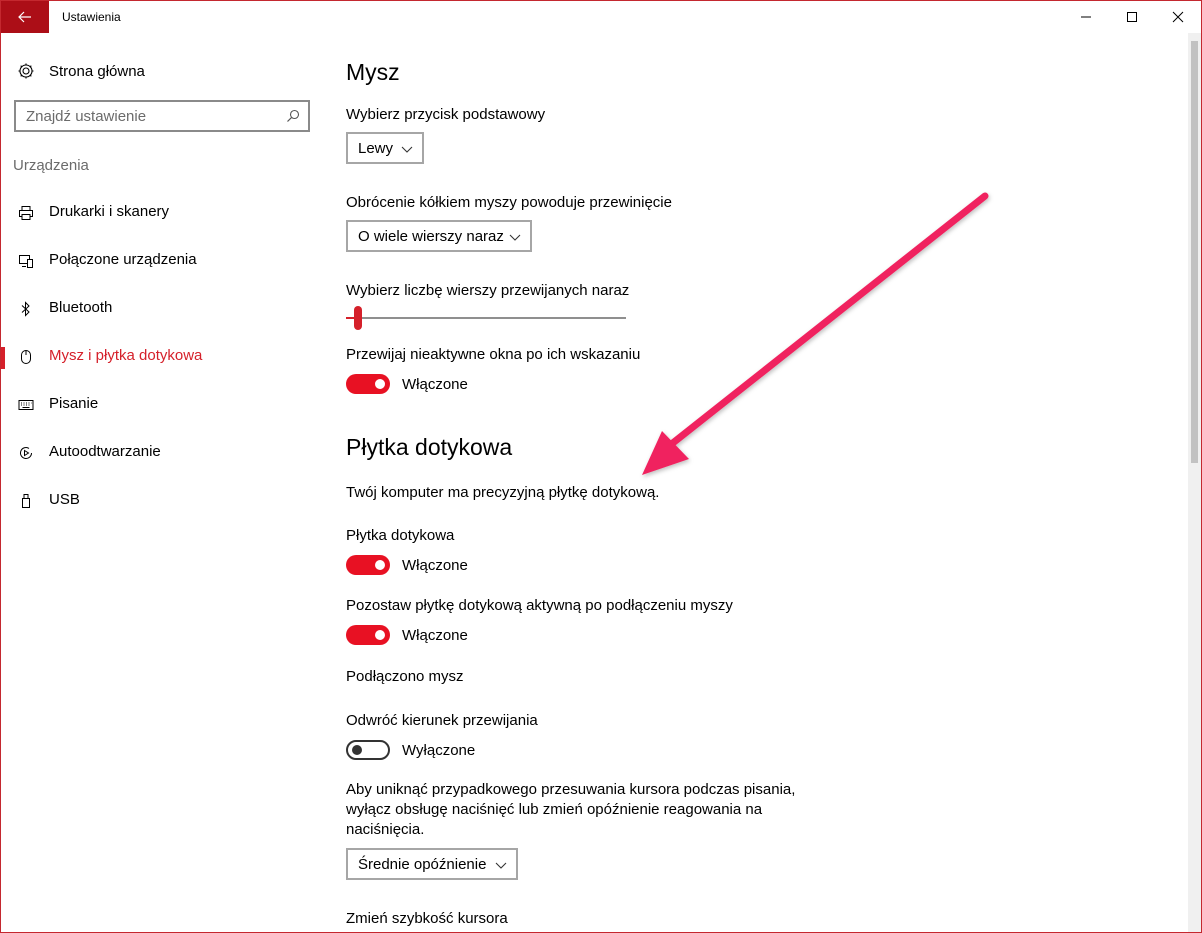  What do you see at coordinates (109, 211) in the screenshot?
I see `sidebar-item-label: Drukarki i skanery` at bounding box center [109, 211].